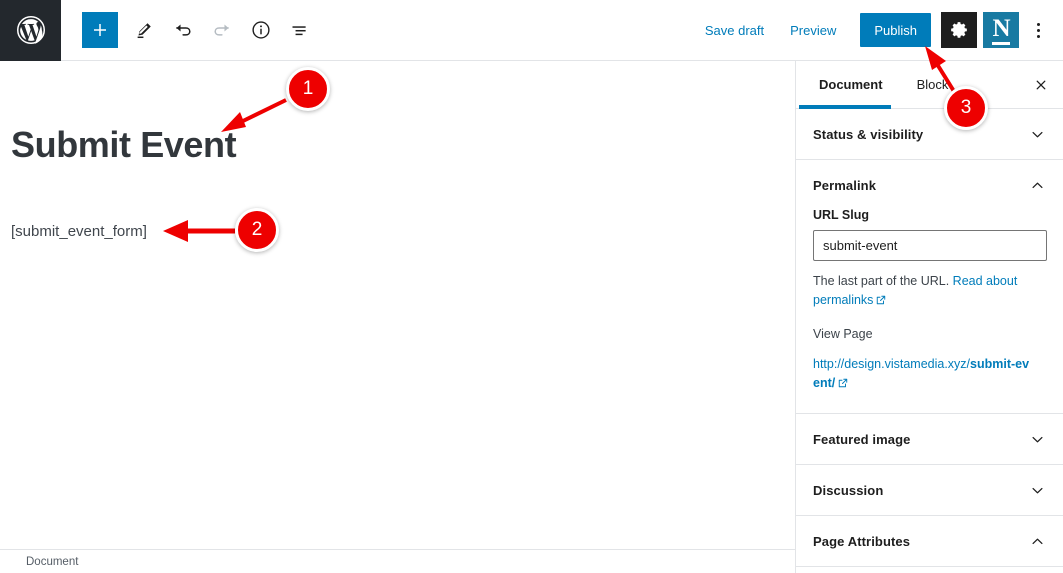 The width and height of the screenshot is (1063, 573). What do you see at coordinates (862, 439) in the screenshot?
I see `panel-title: Featured image` at bounding box center [862, 439].